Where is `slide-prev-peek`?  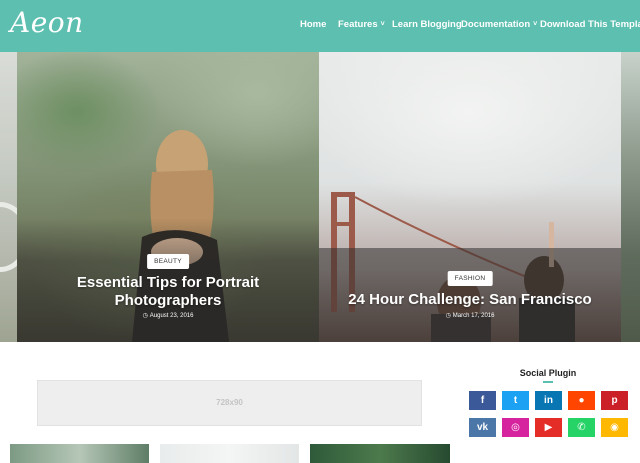 slide-prev-peek is located at coordinates (15, 197).